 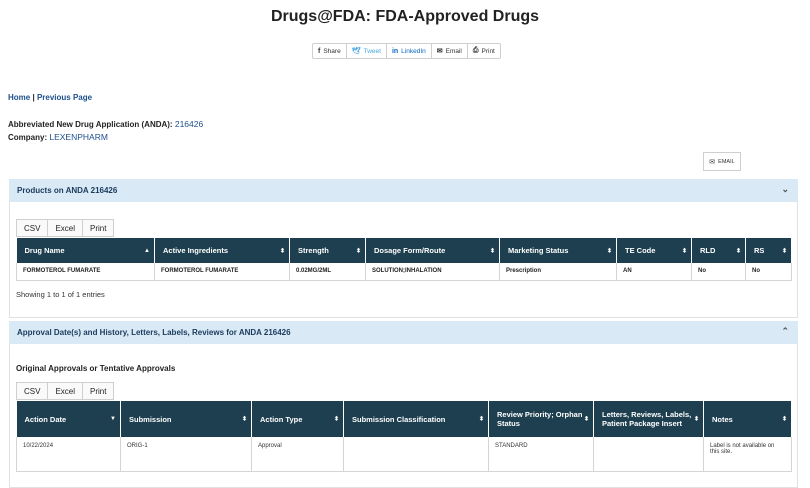 I want to click on email-button-label: EMAIL, so click(x=726, y=161).